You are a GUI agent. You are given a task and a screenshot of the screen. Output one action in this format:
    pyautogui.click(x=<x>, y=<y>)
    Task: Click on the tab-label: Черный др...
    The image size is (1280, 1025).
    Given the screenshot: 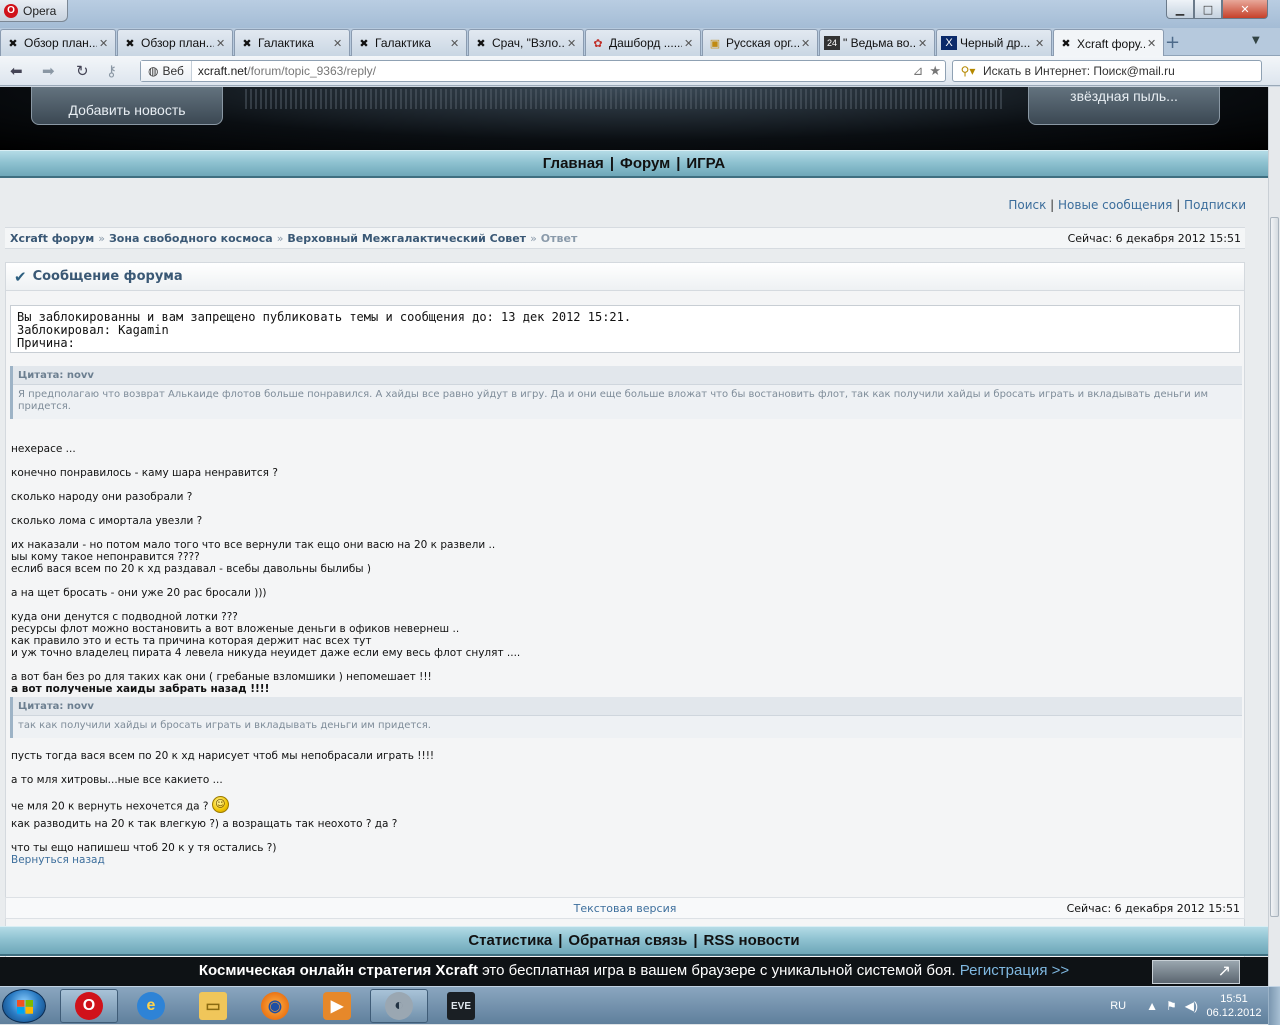 What is the action you would take?
    pyautogui.click(x=995, y=43)
    